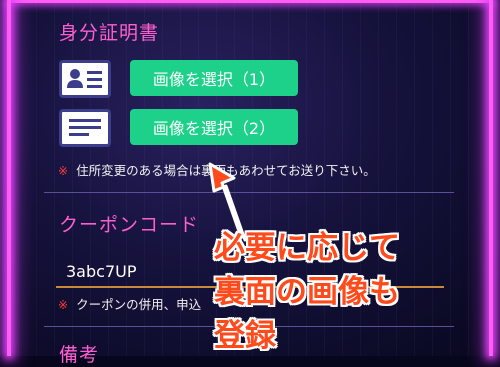 The width and height of the screenshot is (500, 367). I want to click on annotation-line-3: 登録, so click(245, 336).